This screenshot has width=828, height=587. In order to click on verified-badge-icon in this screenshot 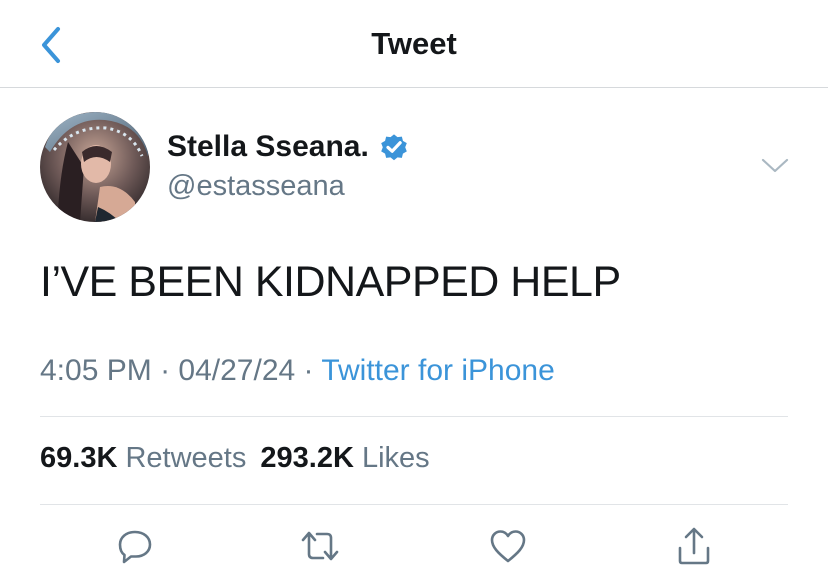, I will do `click(393, 147)`.